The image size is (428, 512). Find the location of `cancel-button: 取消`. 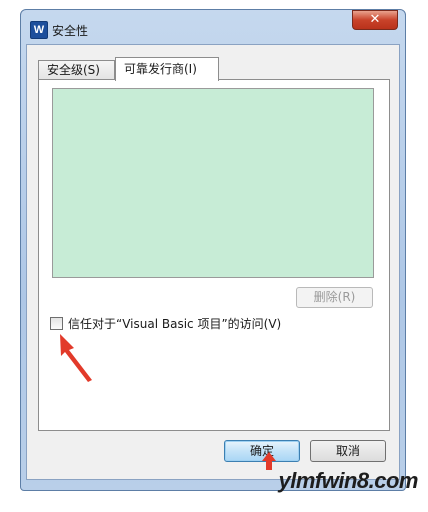

cancel-button: 取消 is located at coordinates (348, 451).